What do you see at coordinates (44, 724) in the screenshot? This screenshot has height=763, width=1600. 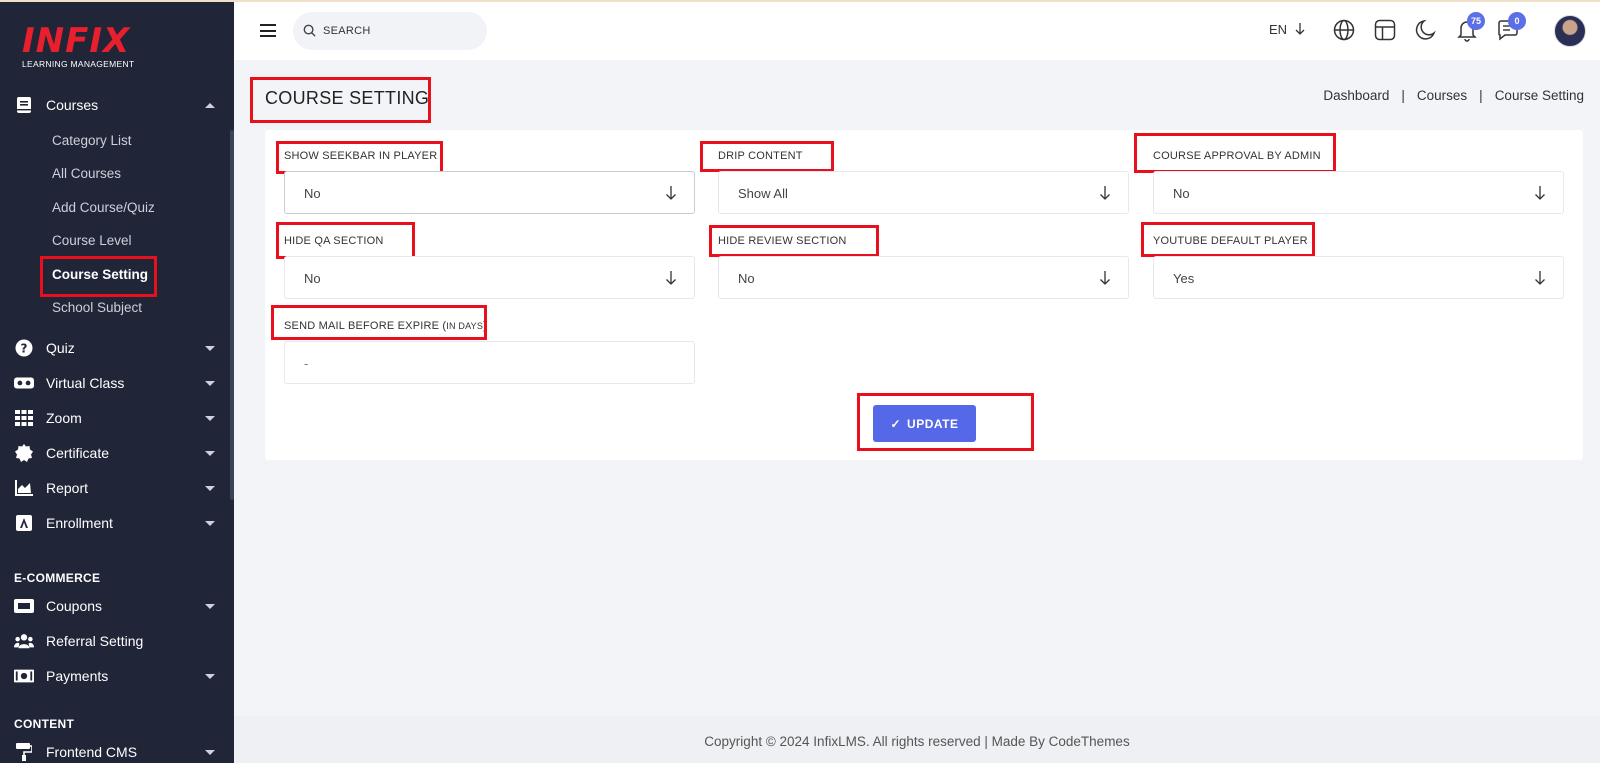 I see `section-heading-content: CONTENT` at bounding box center [44, 724].